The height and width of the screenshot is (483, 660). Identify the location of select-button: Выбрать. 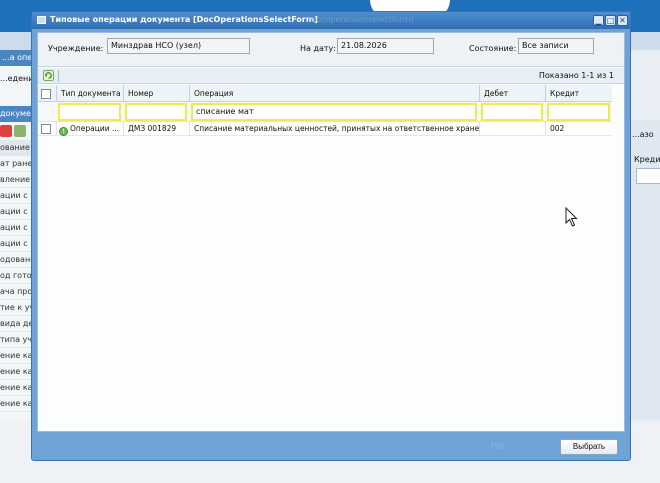
(589, 447).